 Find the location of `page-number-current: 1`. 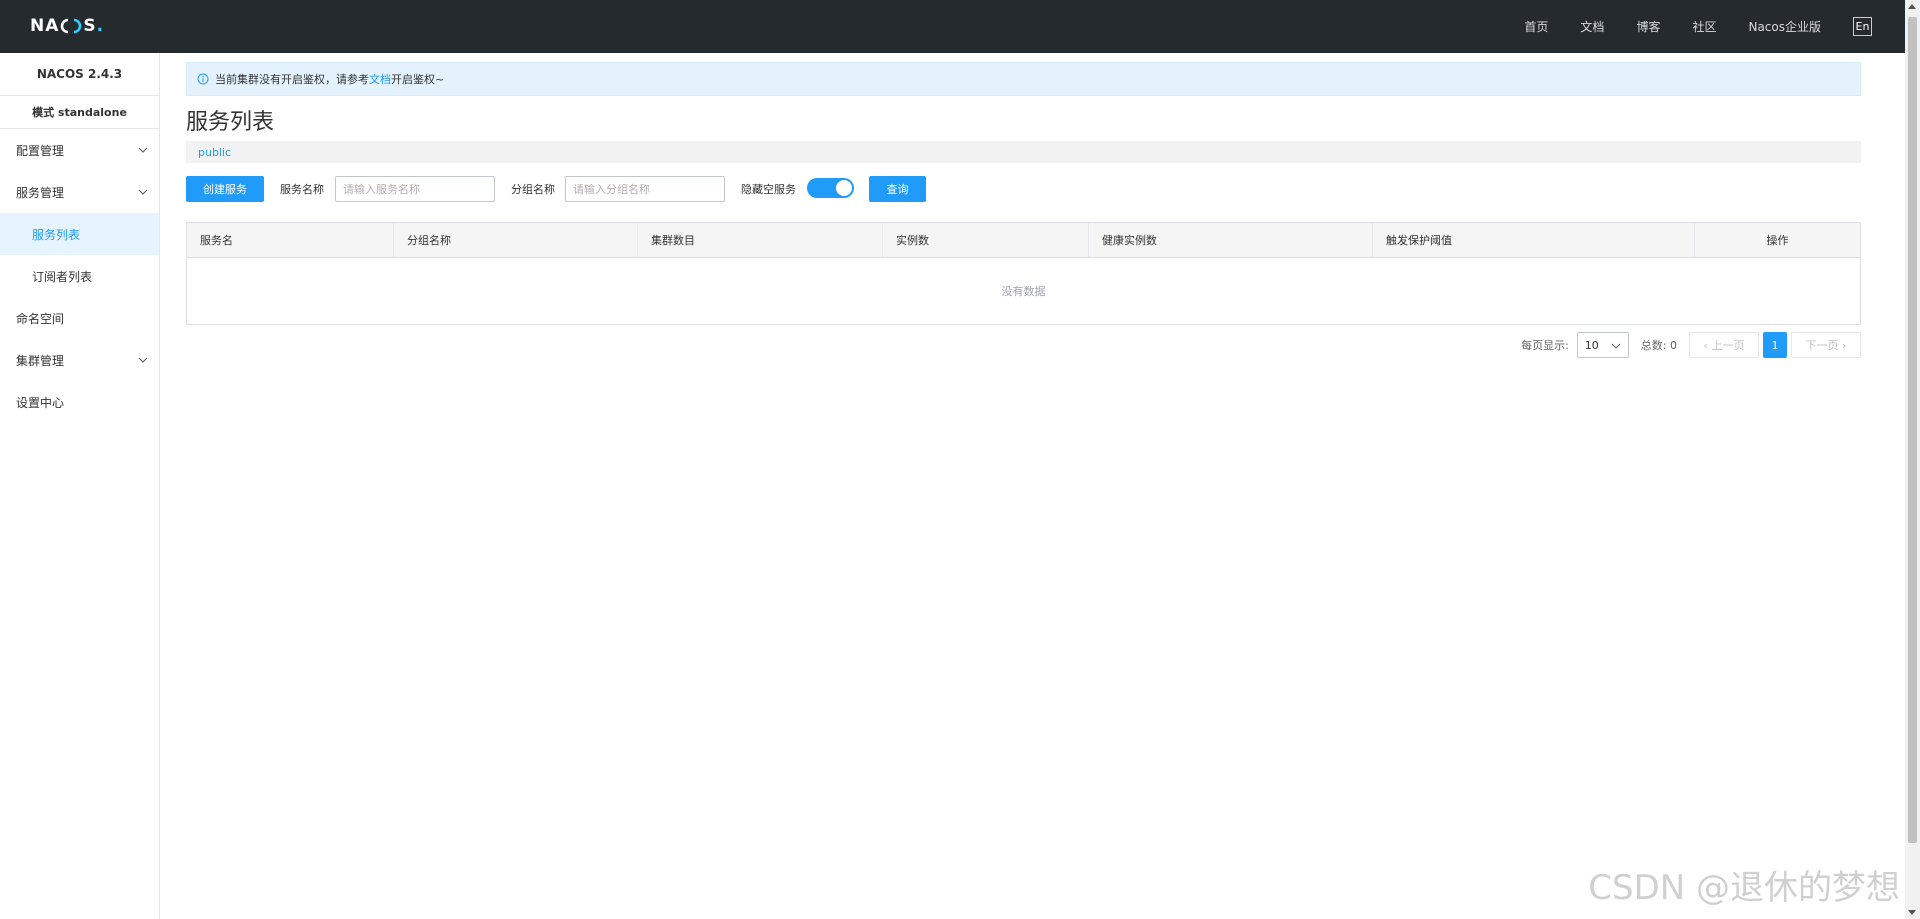

page-number-current: 1 is located at coordinates (1775, 345).